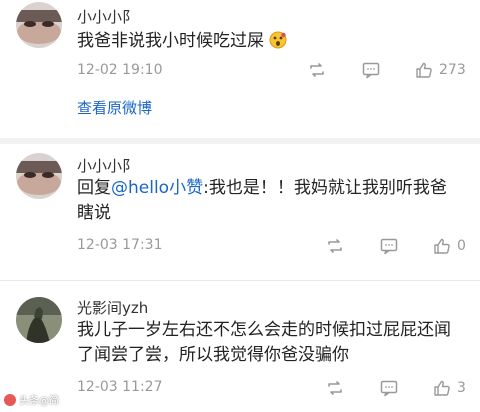 The width and height of the screenshot is (480, 412). I want to click on watermark-logo-icon, so click(10, 399).